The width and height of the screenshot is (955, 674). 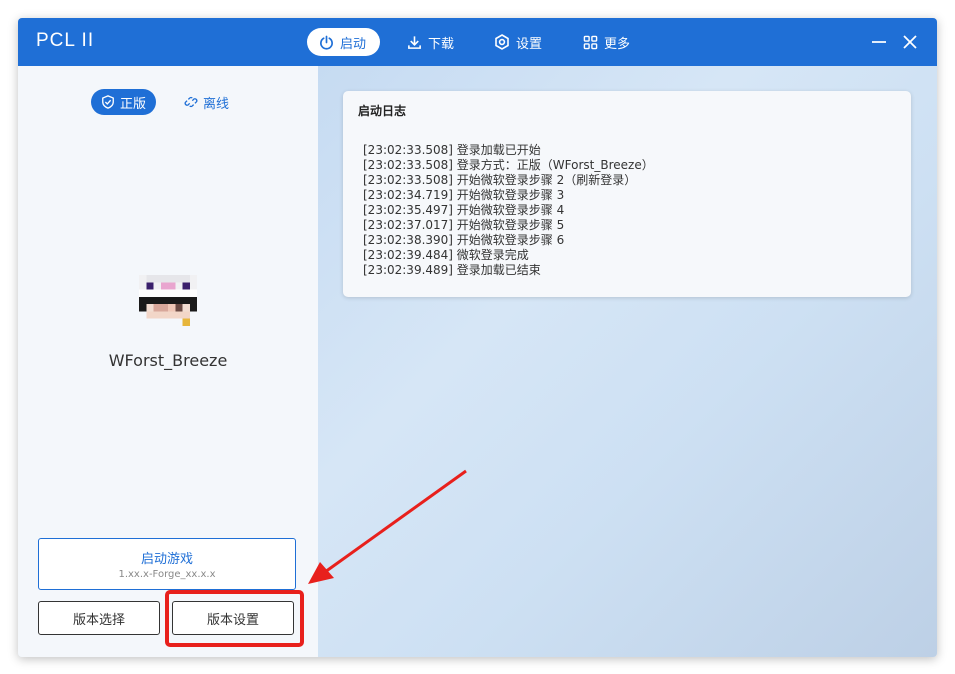 I want to click on log-line: [23:02:39.484] 微软登录完成, so click(x=446, y=255).